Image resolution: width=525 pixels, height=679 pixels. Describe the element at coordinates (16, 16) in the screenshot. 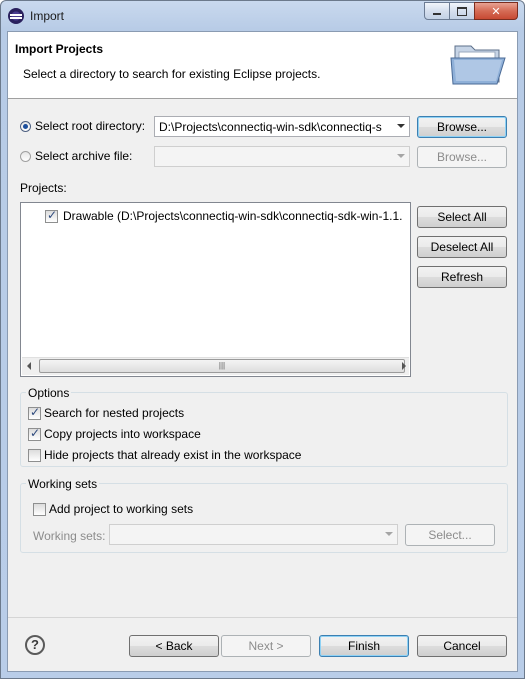

I see `eclipse-icon` at that location.